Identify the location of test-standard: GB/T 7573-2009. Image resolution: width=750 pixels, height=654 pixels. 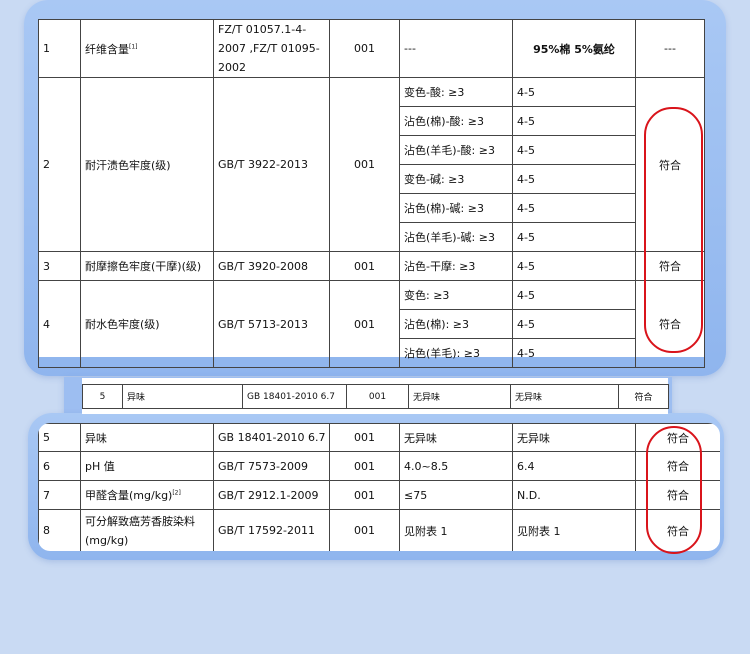
(271, 466).